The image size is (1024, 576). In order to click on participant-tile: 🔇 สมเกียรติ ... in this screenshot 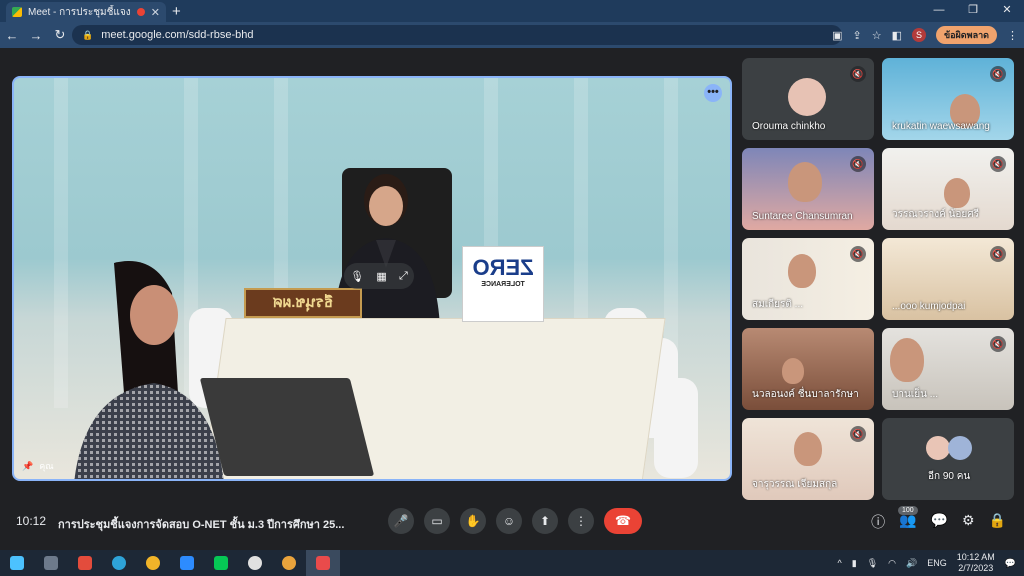, I will do `click(808, 279)`.